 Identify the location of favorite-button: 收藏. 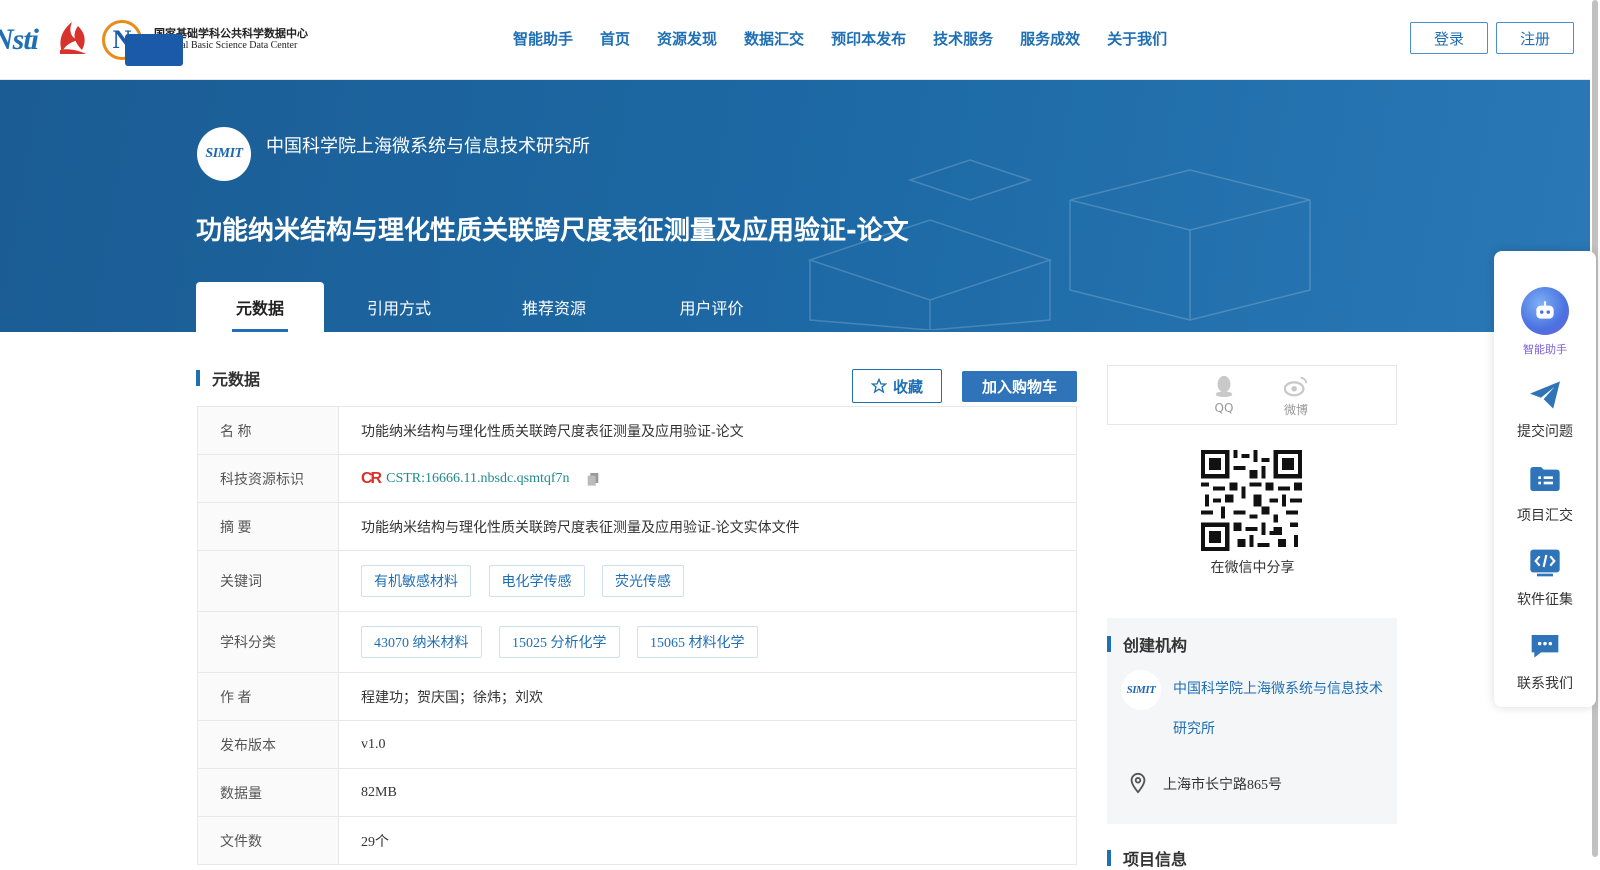
(897, 386).